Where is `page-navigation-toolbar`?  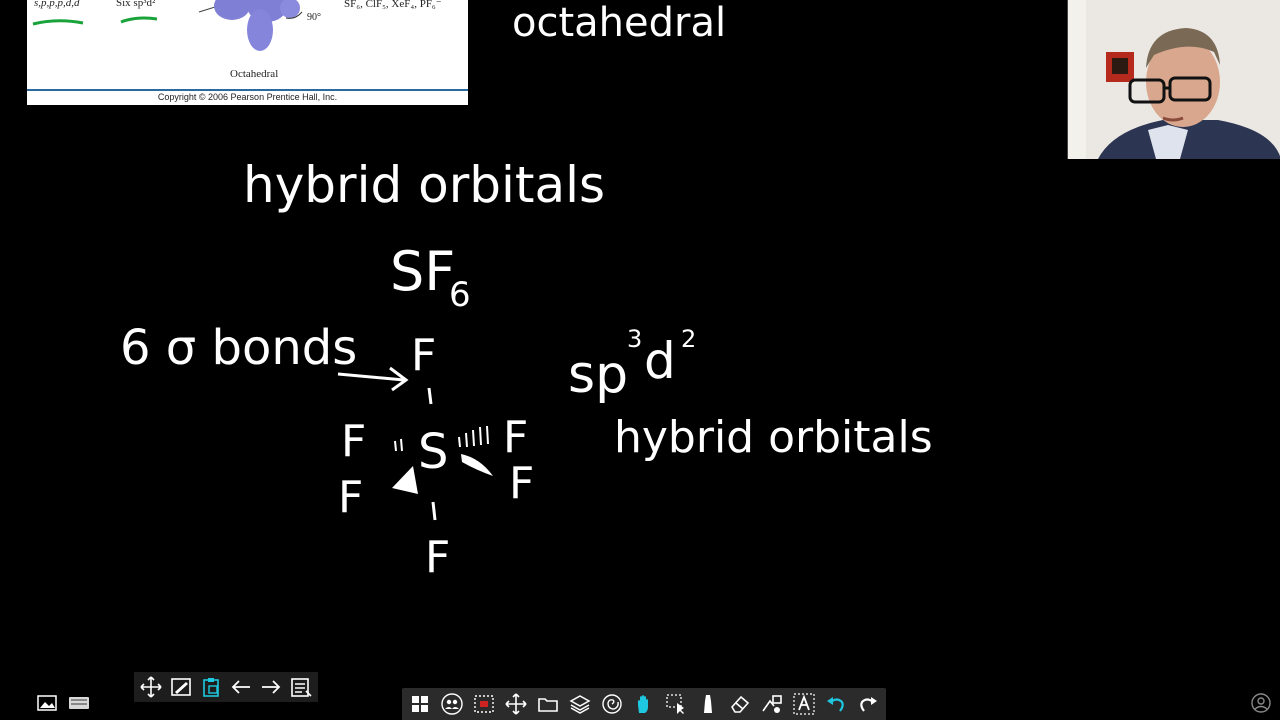 page-navigation-toolbar is located at coordinates (226, 687).